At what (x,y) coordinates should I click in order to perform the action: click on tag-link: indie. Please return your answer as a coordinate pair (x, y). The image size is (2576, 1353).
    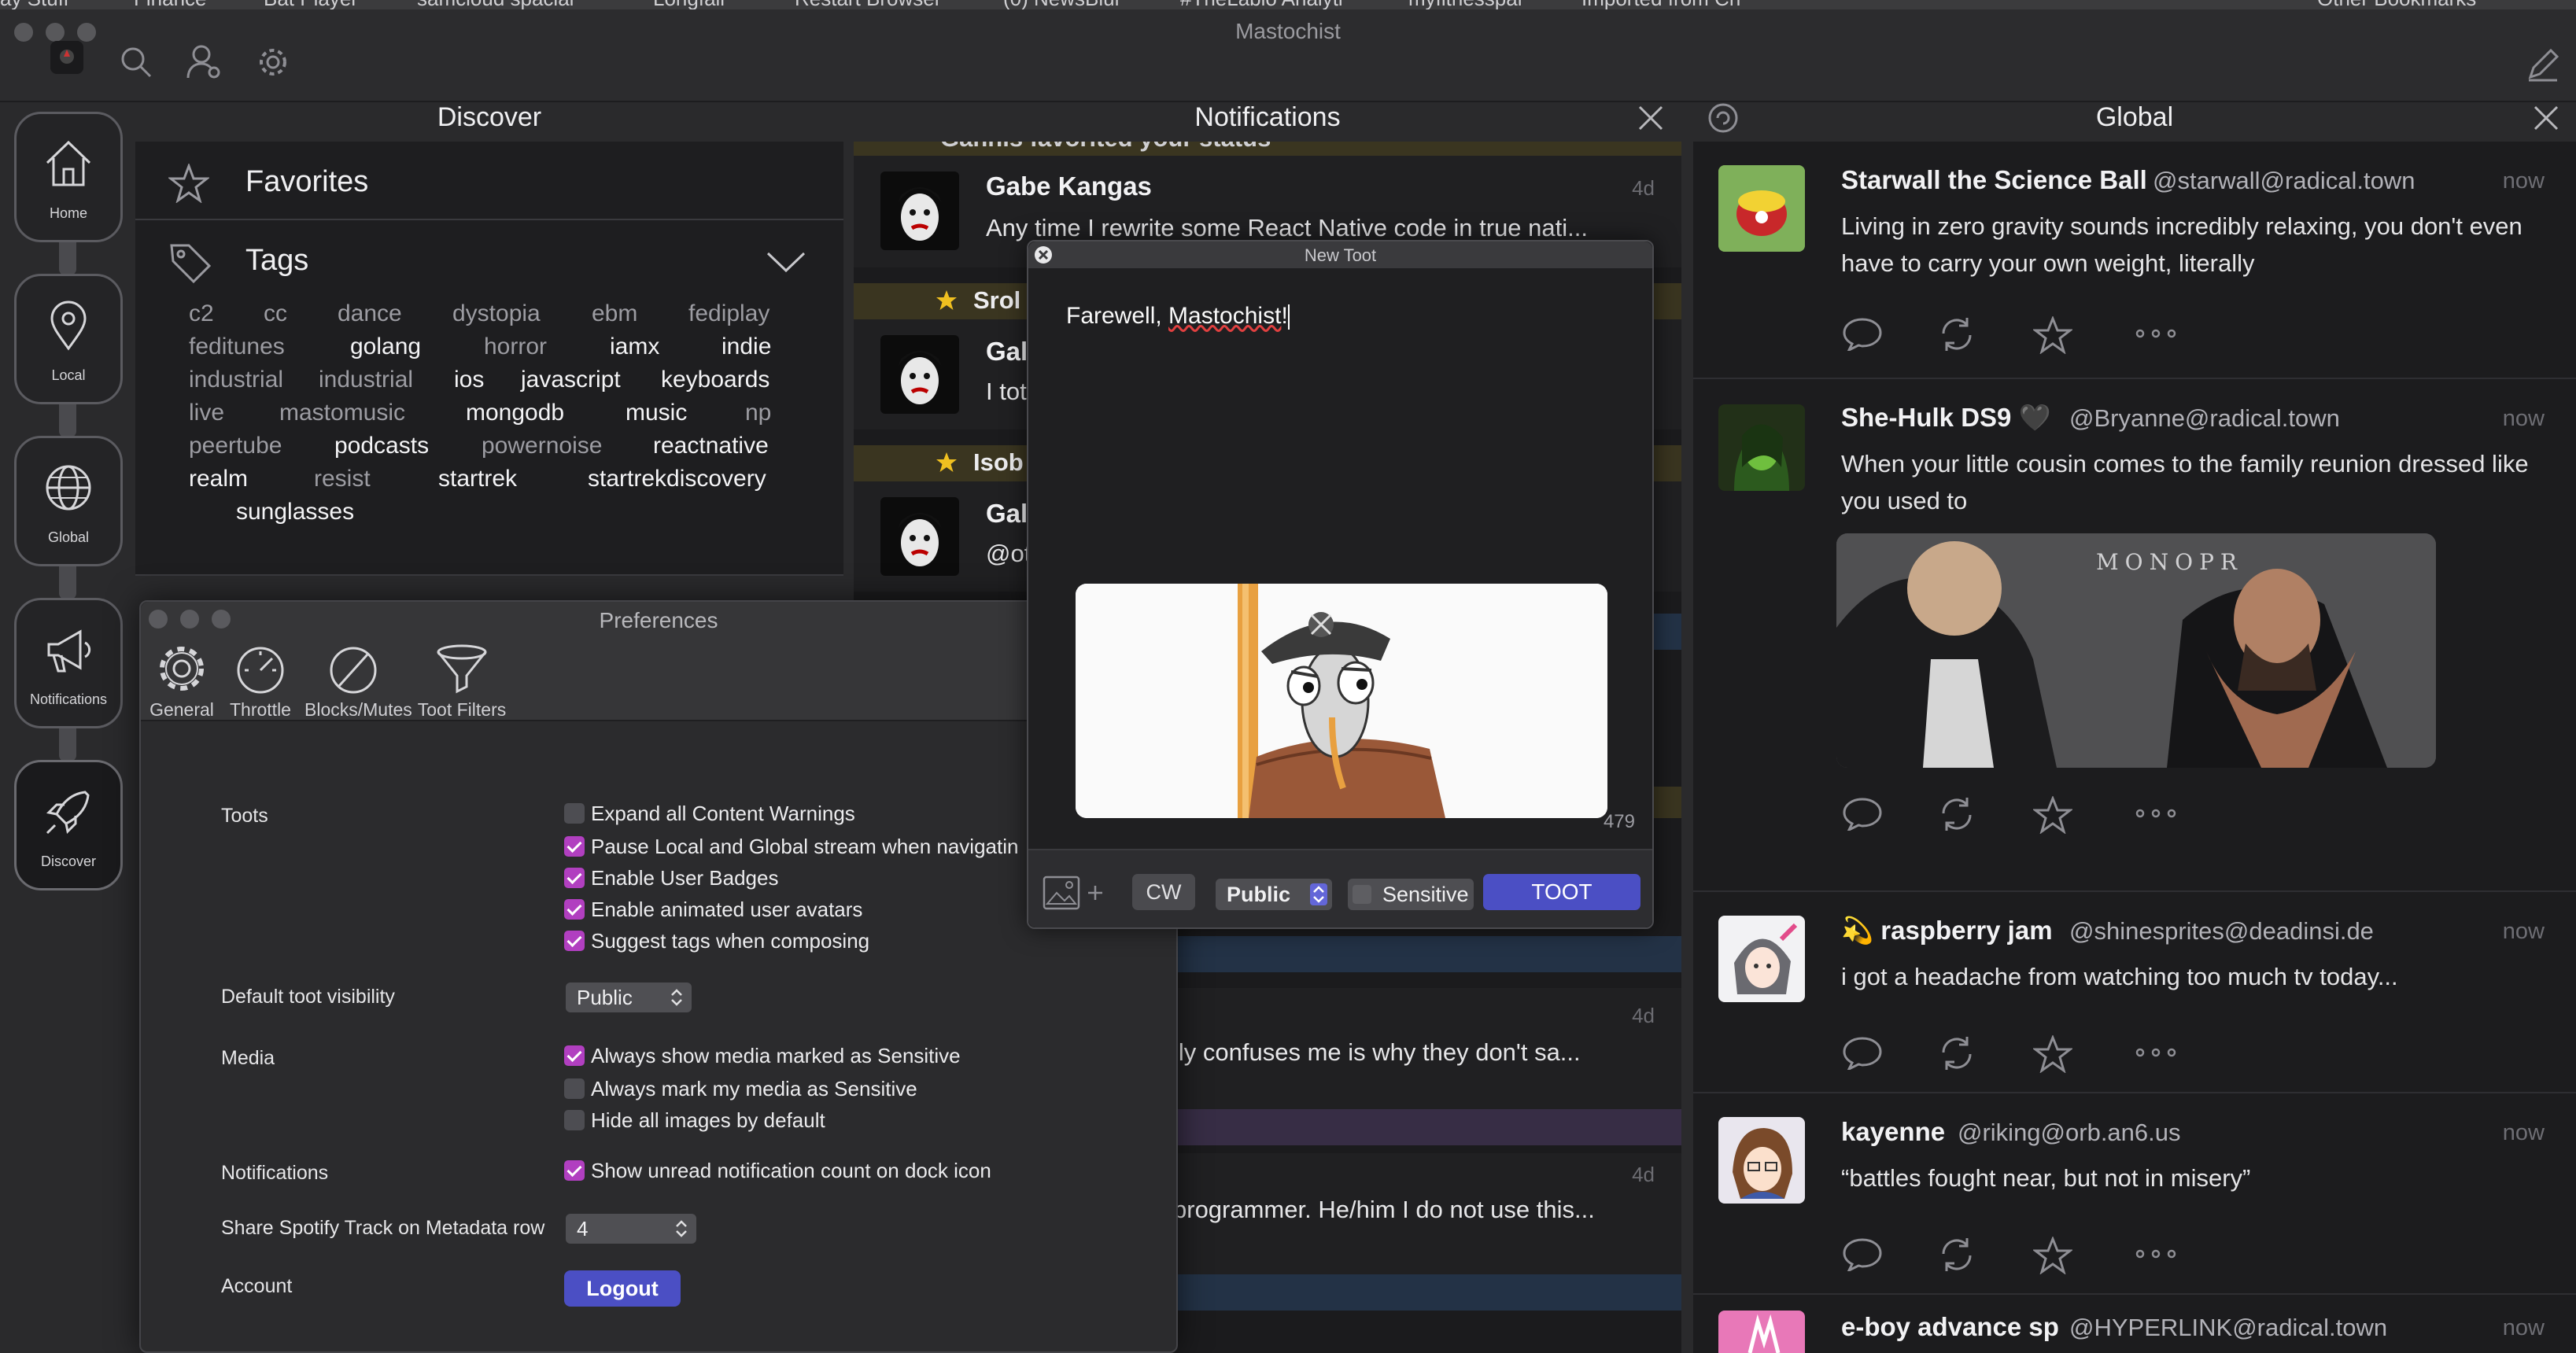
    Looking at the image, I should click on (746, 347).